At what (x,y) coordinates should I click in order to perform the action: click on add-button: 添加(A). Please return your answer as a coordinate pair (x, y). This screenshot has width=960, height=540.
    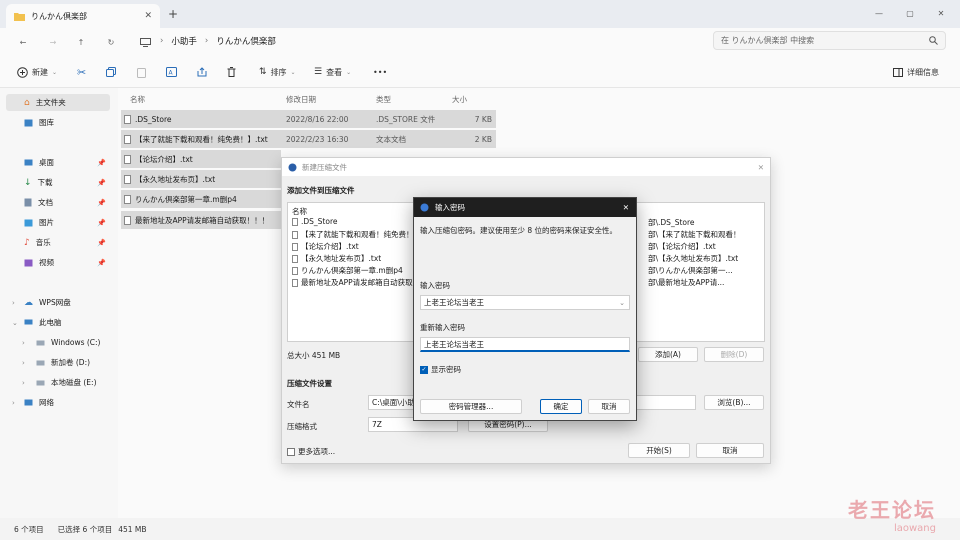
    Looking at the image, I should click on (668, 354).